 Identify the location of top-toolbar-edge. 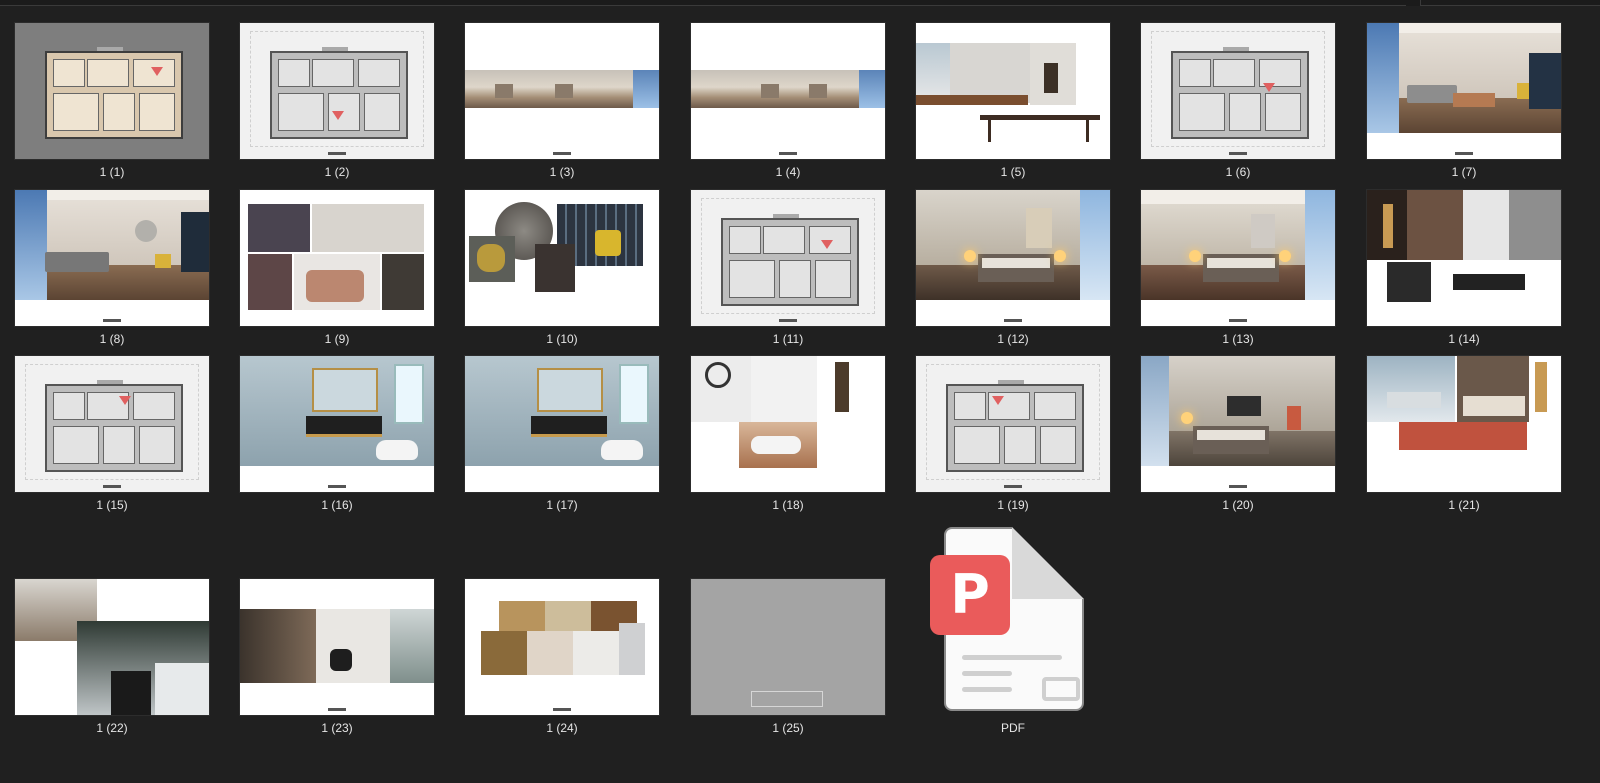
(800, 3).